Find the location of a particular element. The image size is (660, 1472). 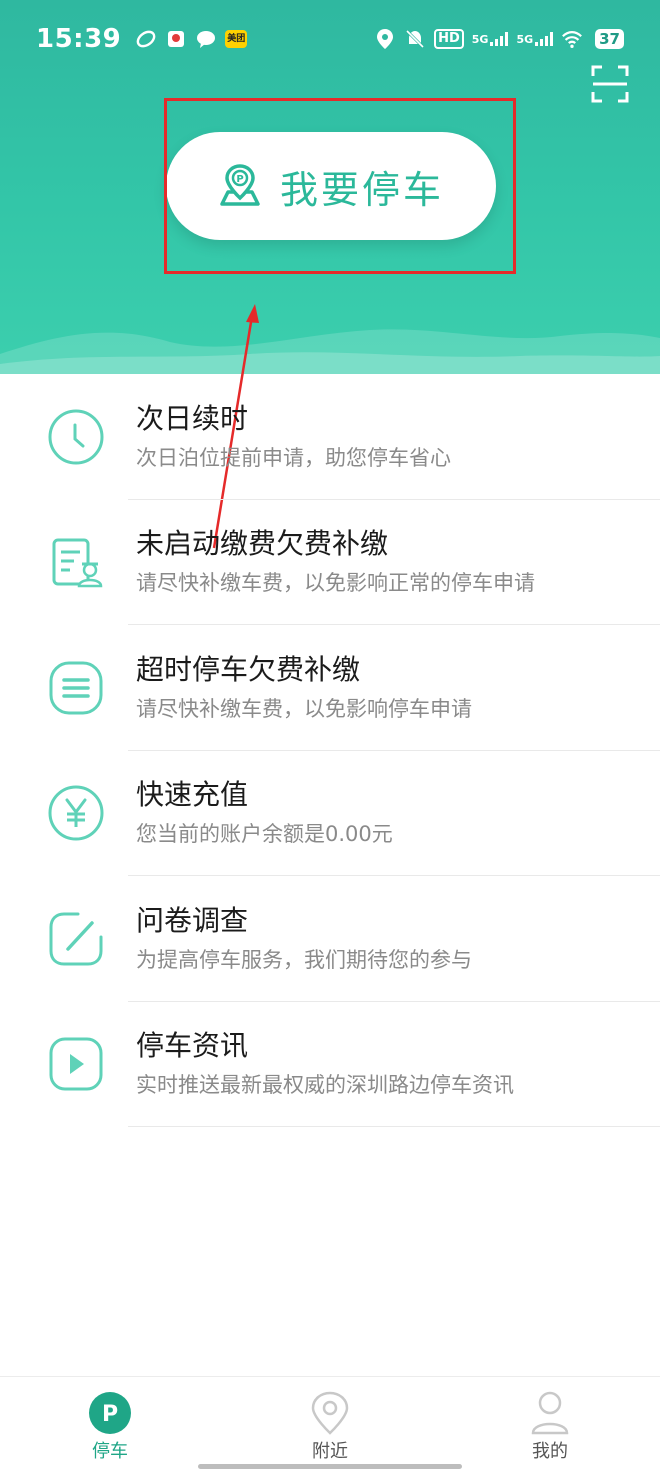

menu-subtitle: 请尽快补缴车费，以免影响正常的停车申请 is located at coordinates (335, 583).